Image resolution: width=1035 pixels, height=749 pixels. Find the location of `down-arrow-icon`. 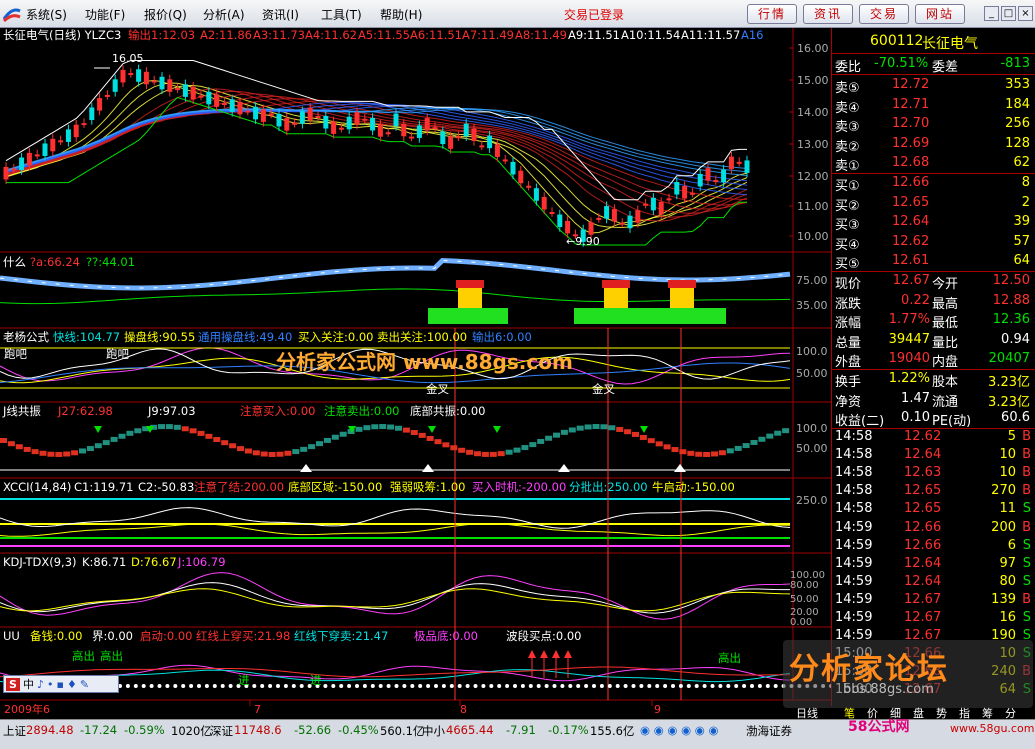

down-arrow-icon is located at coordinates (497, 429).